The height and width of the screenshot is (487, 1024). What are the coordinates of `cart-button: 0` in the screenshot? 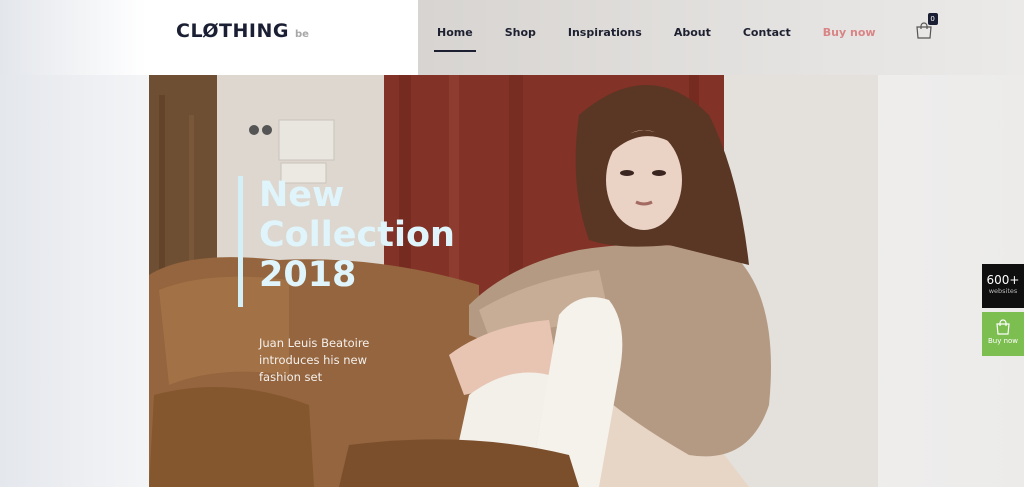 It's located at (926, 26).